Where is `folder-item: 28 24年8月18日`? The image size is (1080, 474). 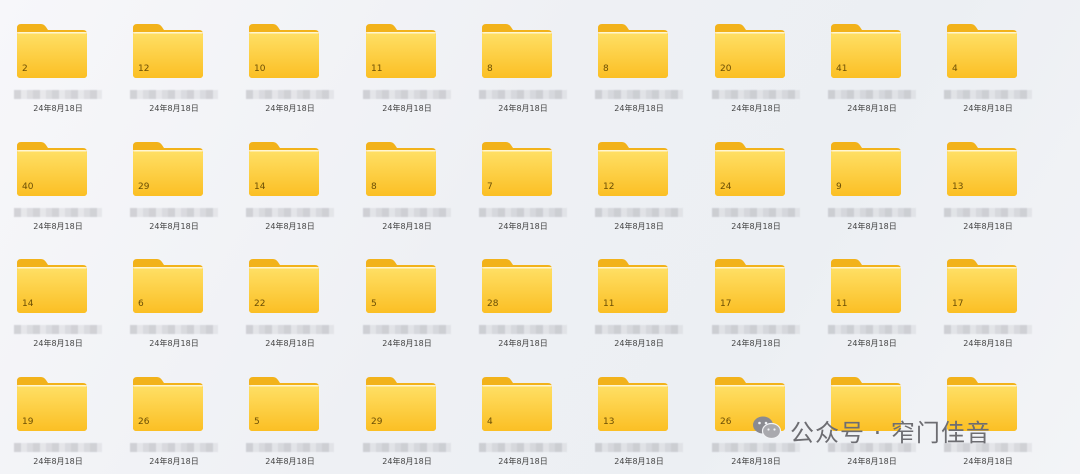 folder-item: 28 24年8月18日 is located at coordinates (523, 294).